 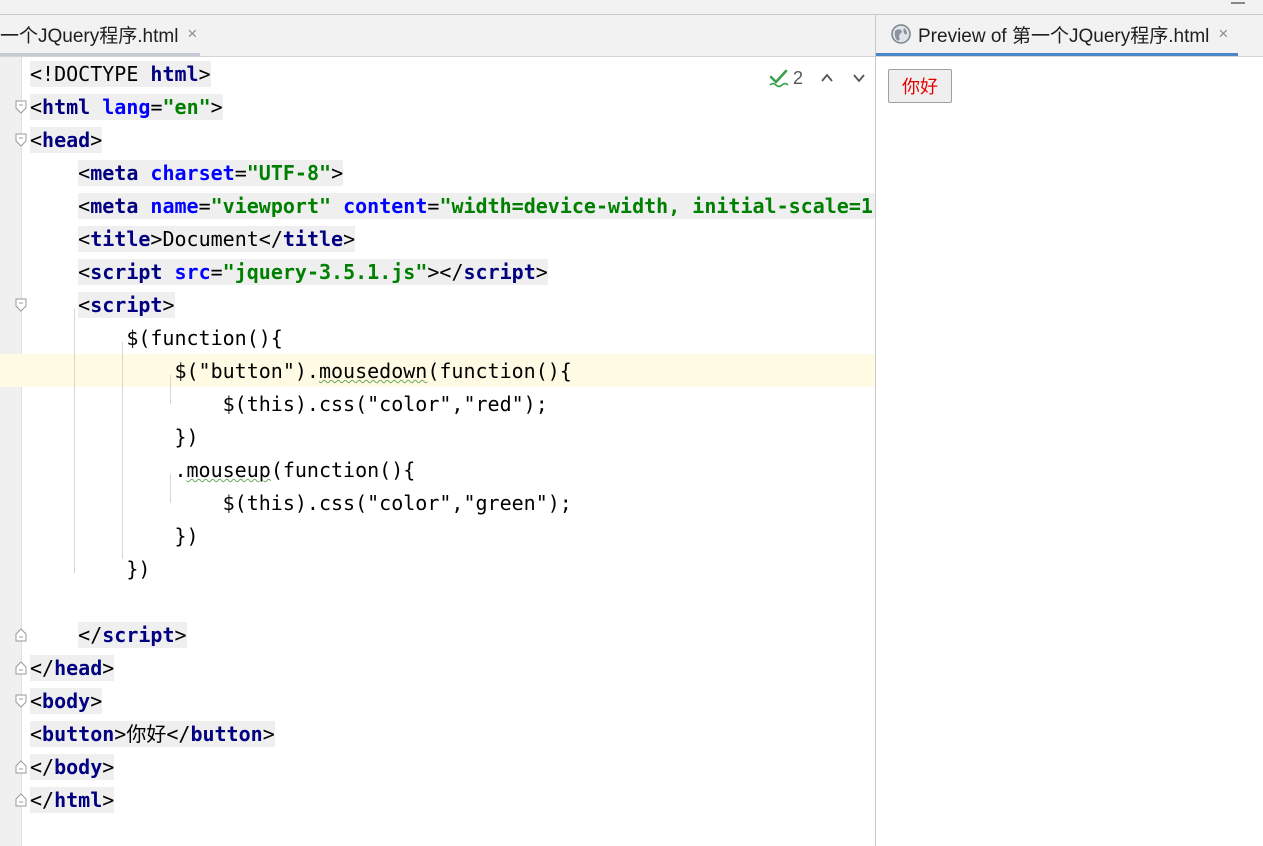 What do you see at coordinates (437, 304) in the screenshot?
I see `code-line: <script>` at bounding box center [437, 304].